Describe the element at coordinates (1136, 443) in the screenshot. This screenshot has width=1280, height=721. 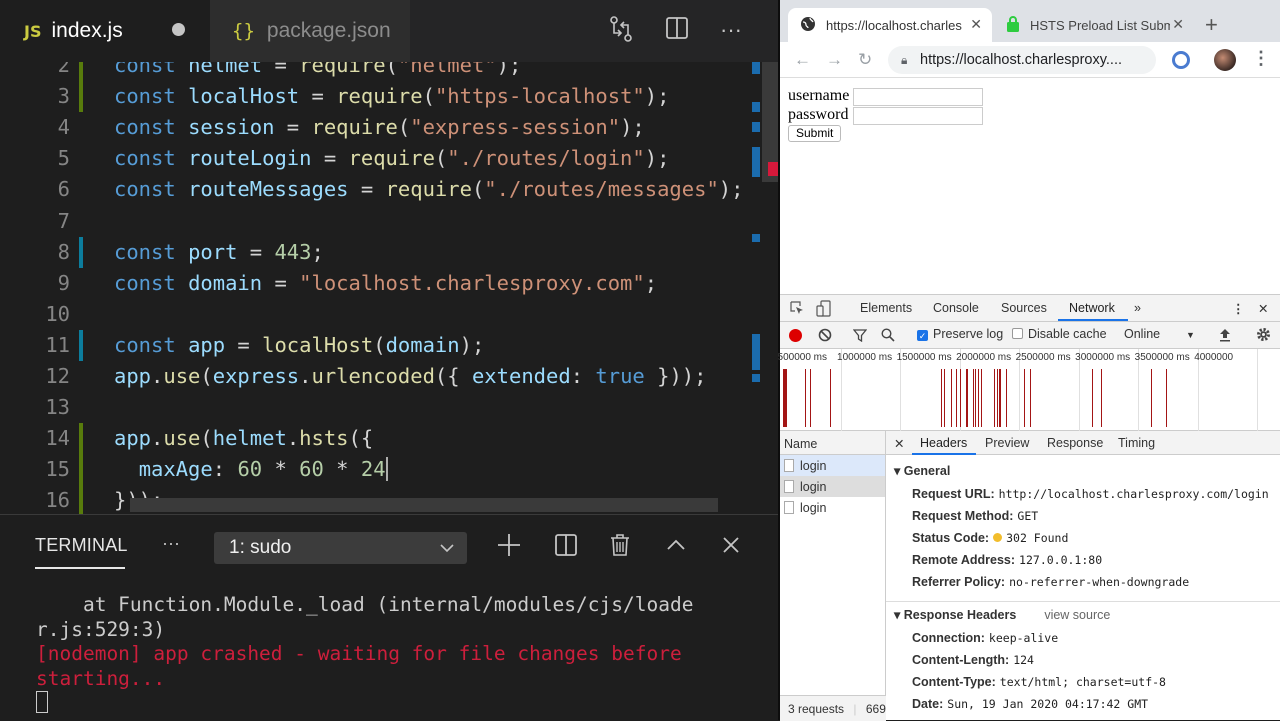
I see `detail-tab-timing: Timing` at that location.